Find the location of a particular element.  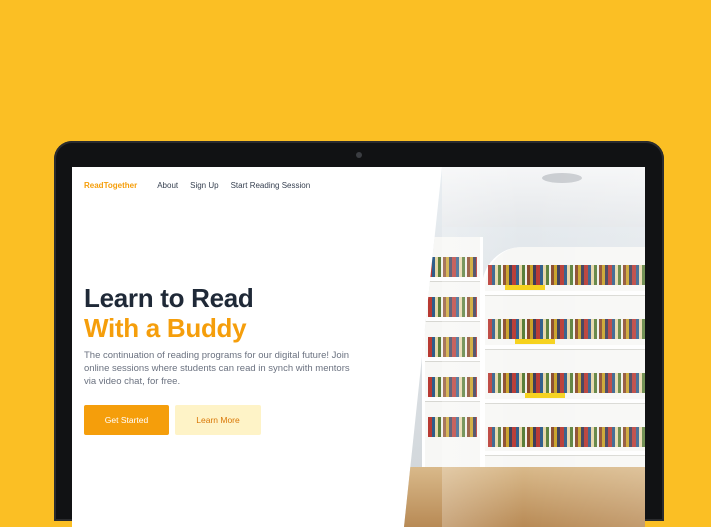

nav-link-about: About is located at coordinates (167, 185).